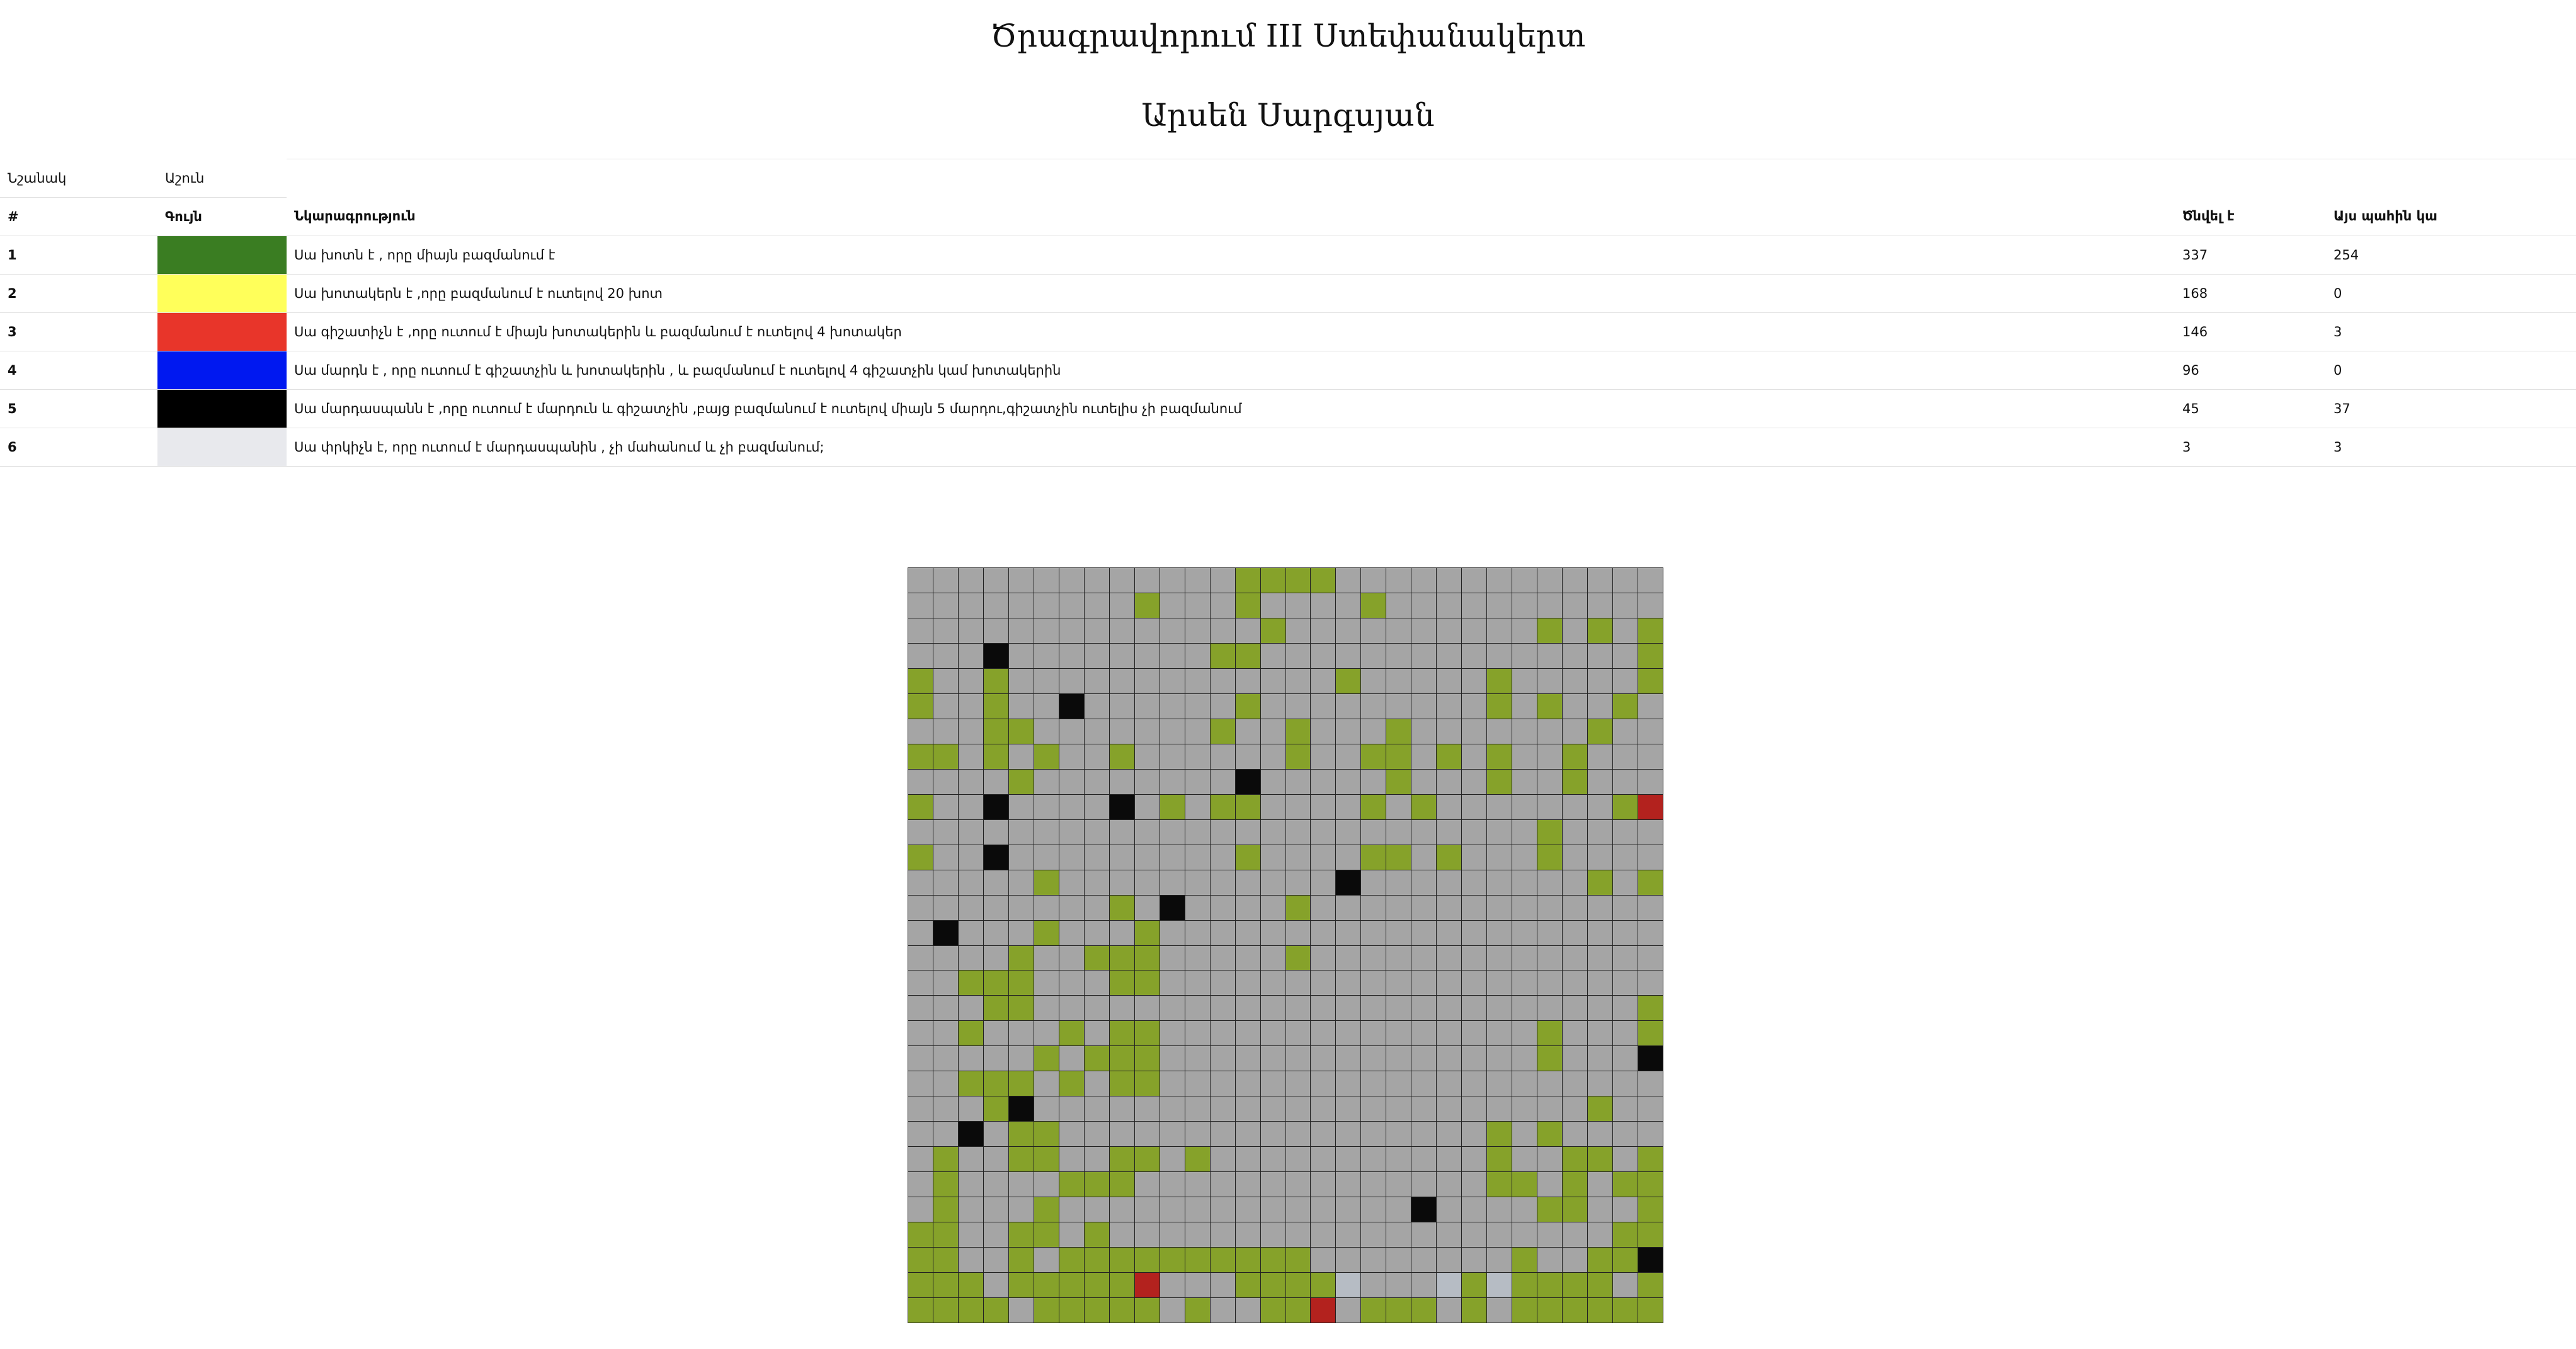 The width and height of the screenshot is (2576, 1349). What do you see at coordinates (222, 216) in the screenshot?
I see `col-header-color: Գույն` at bounding box center [222, 216].